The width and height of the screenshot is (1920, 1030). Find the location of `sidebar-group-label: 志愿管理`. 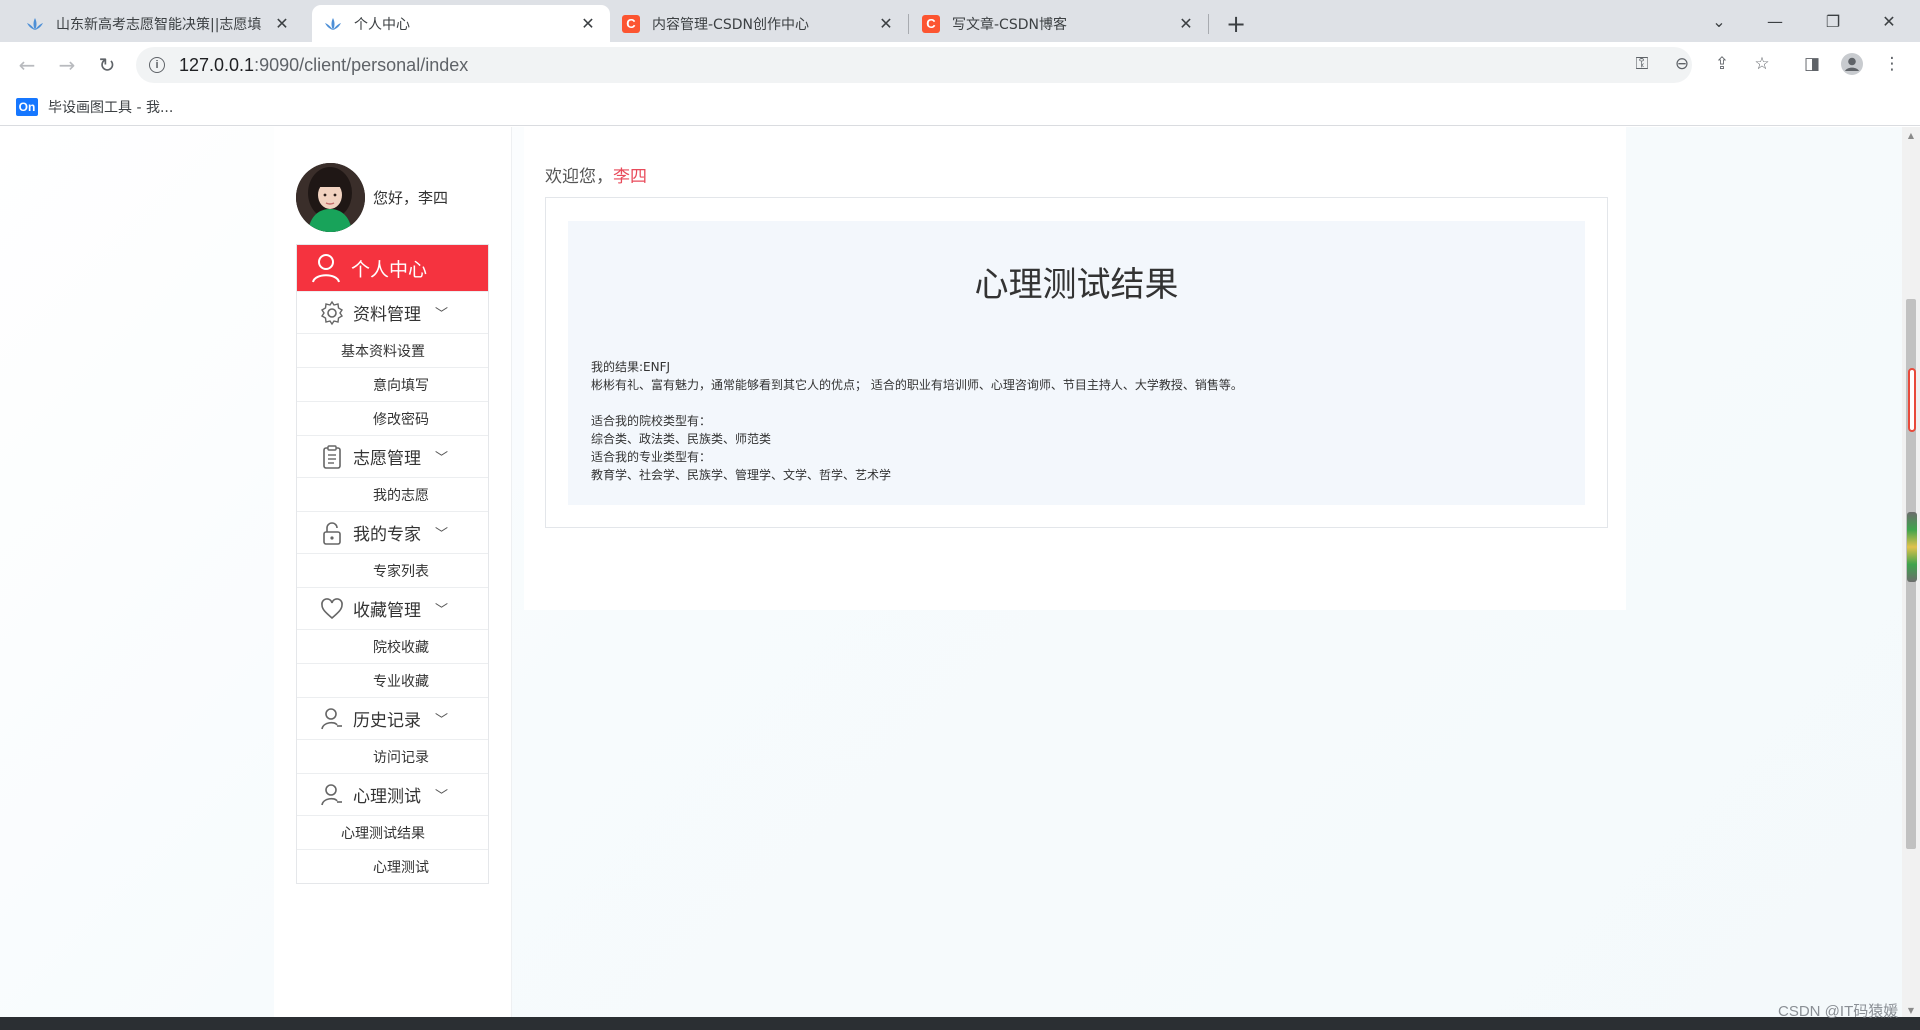

sidebar-group-label: 志愿管理 is located at coordinates (387, 459).